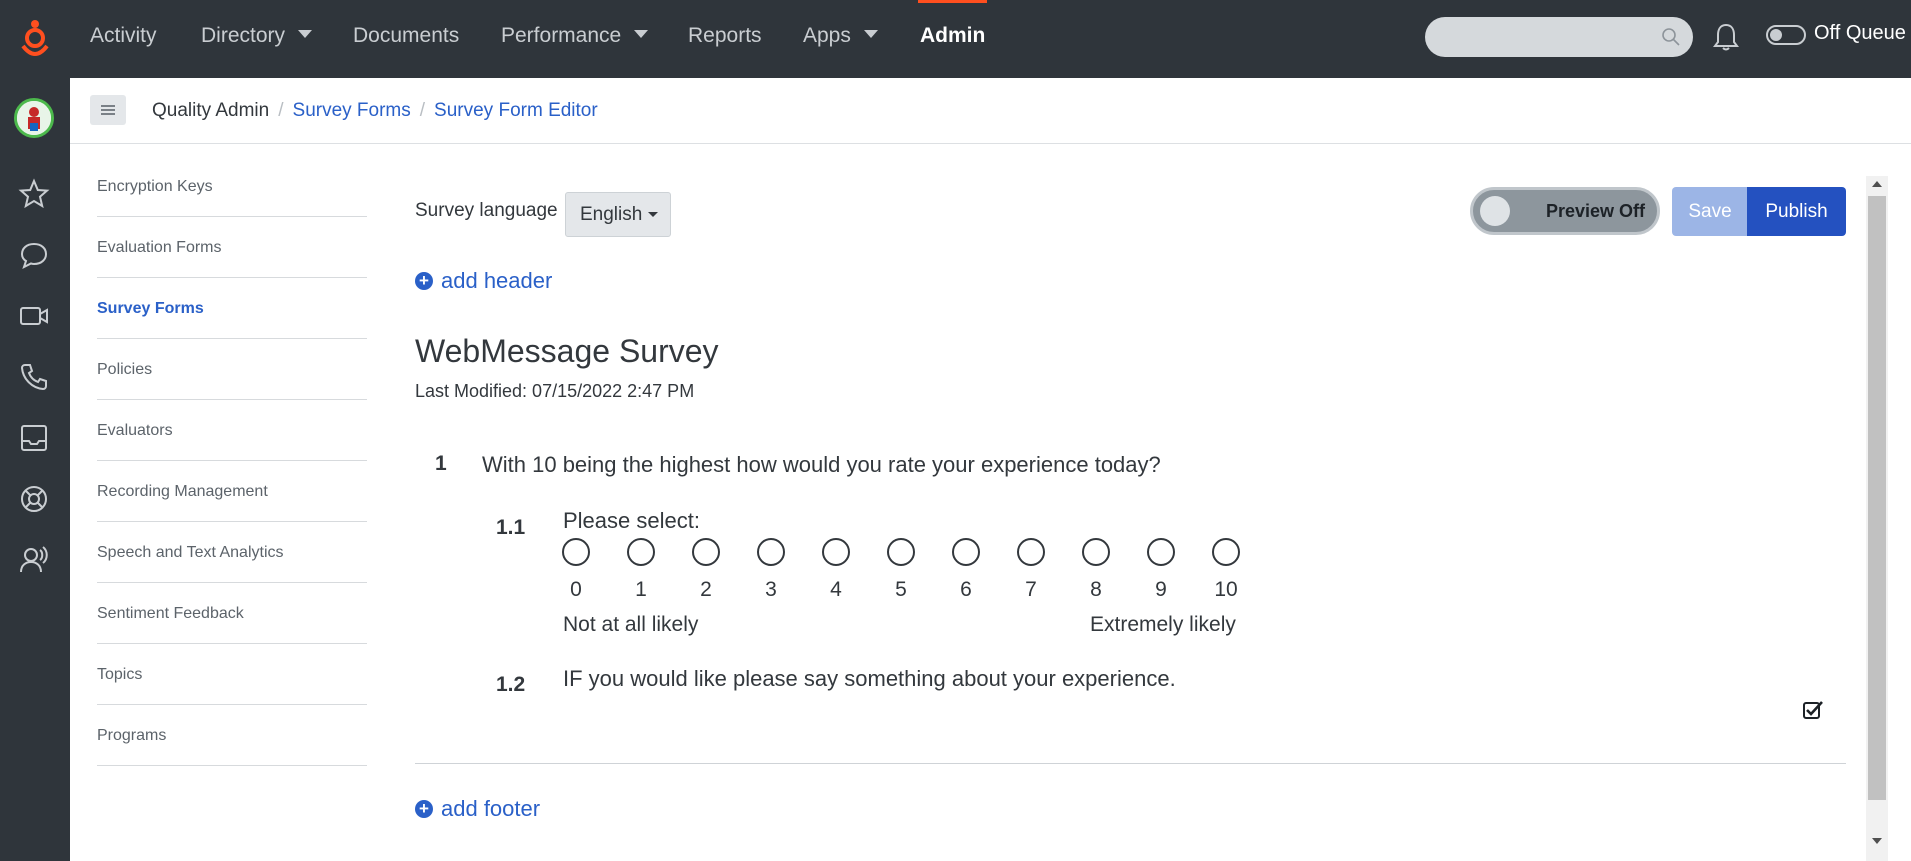  What do you see at coordinates (35, 469) in the screenshot?
I see `left-rail` at bounding box center [35, 469].